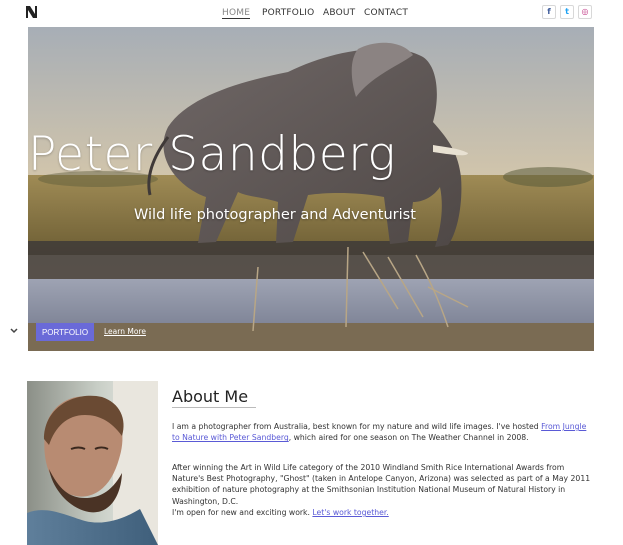  I want to click on learn-more-link: Learn More, so click(125, 331).